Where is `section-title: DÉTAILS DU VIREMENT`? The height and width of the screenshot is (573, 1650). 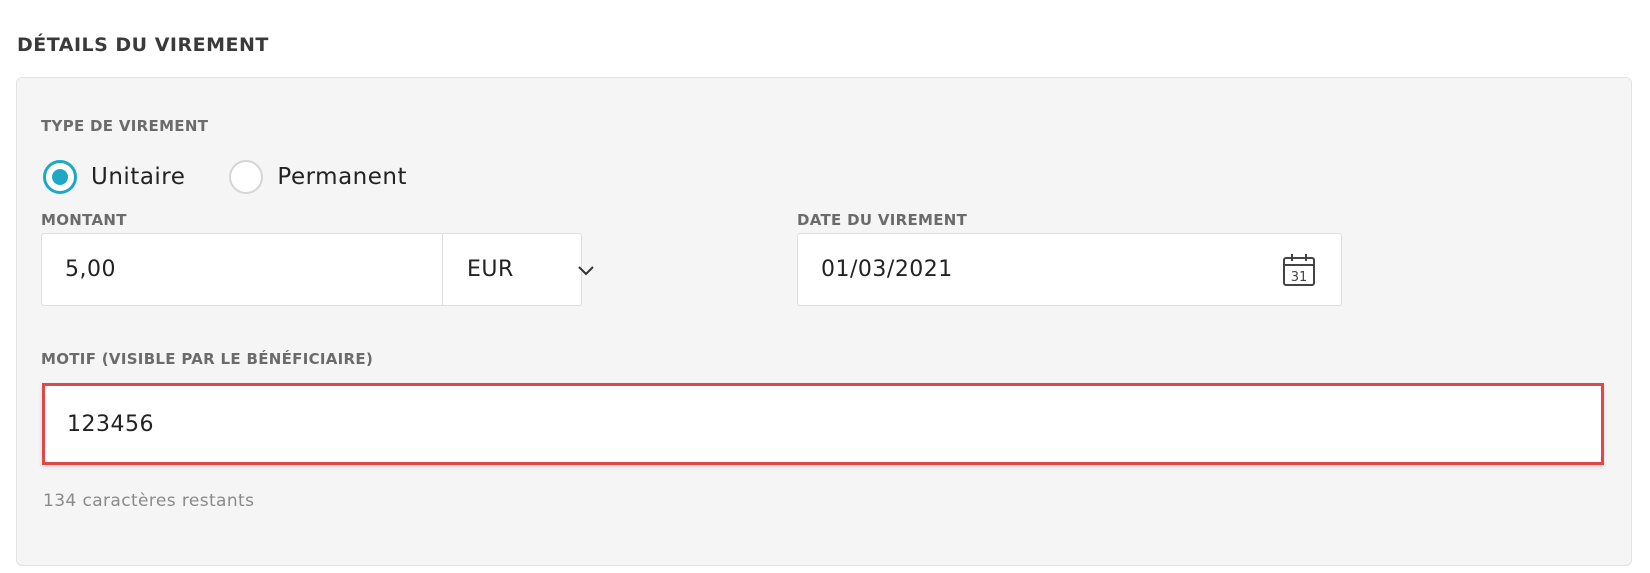
section-title: DÉTAILS DU VIREMENT is located at coordinates (143, 45).